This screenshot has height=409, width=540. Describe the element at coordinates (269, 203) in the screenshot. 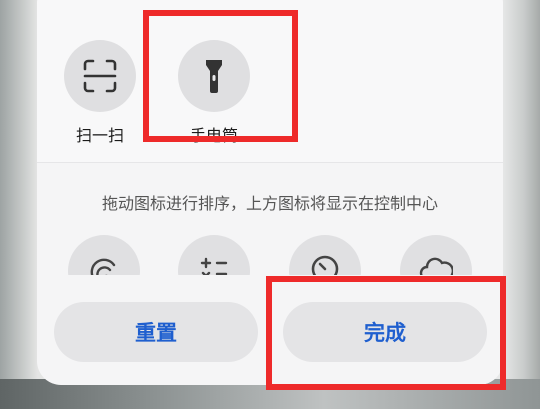

I see `sort-hint-text: 拖动图标进行排序，上方图标将显示在控制中心` at that location.